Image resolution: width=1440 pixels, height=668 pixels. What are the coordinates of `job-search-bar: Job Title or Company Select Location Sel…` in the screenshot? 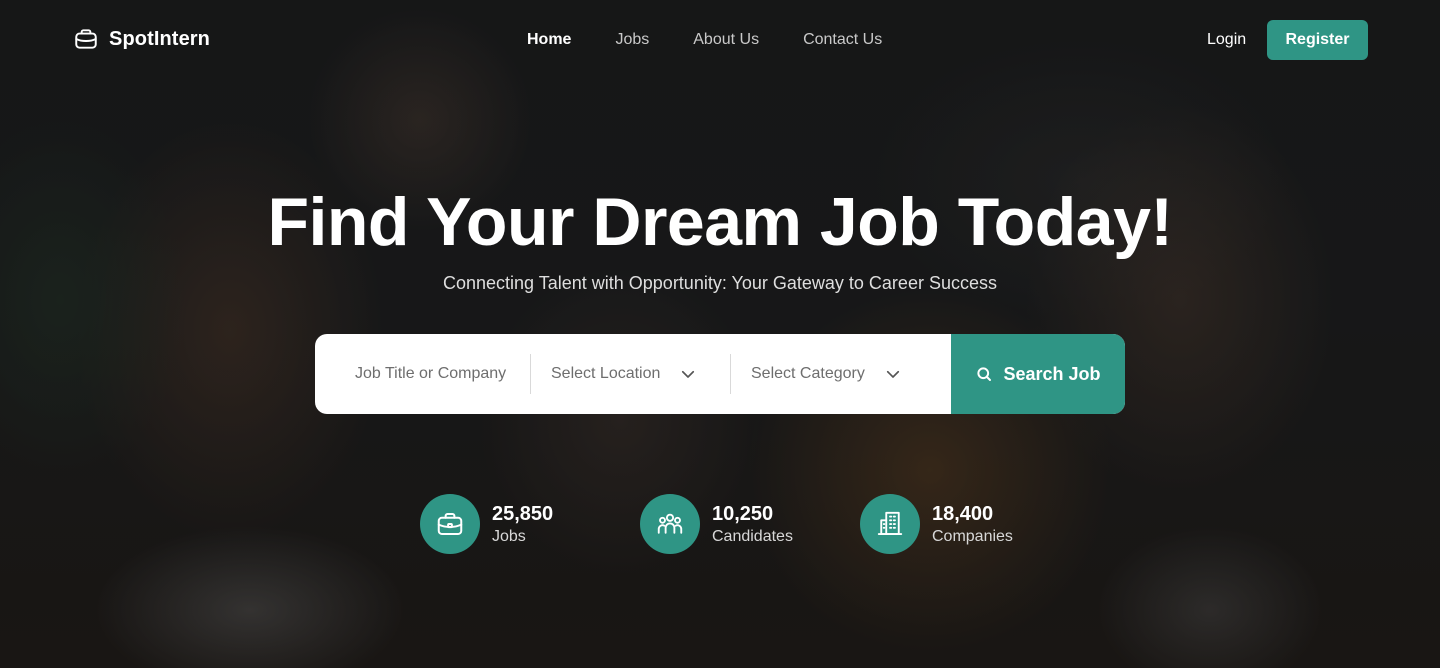 It's located at (720, 374).